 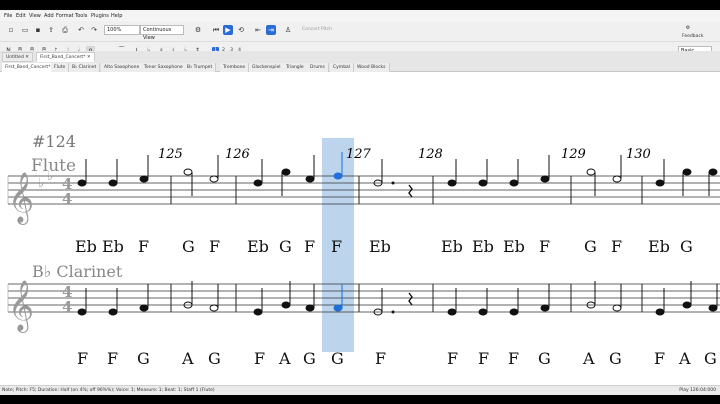 What do you see at coordinates (51, 30) in the screenshot?
I see `save-online-icon: ⇪` at bounding box center [51, 30].